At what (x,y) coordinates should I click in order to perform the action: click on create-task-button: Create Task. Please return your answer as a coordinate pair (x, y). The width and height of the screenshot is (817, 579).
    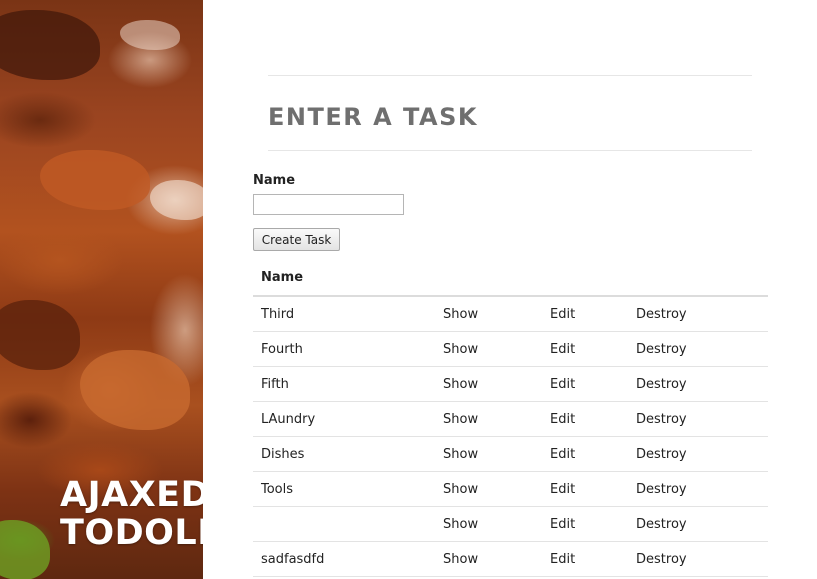
    Looking at the image, I should click on (296, 239).